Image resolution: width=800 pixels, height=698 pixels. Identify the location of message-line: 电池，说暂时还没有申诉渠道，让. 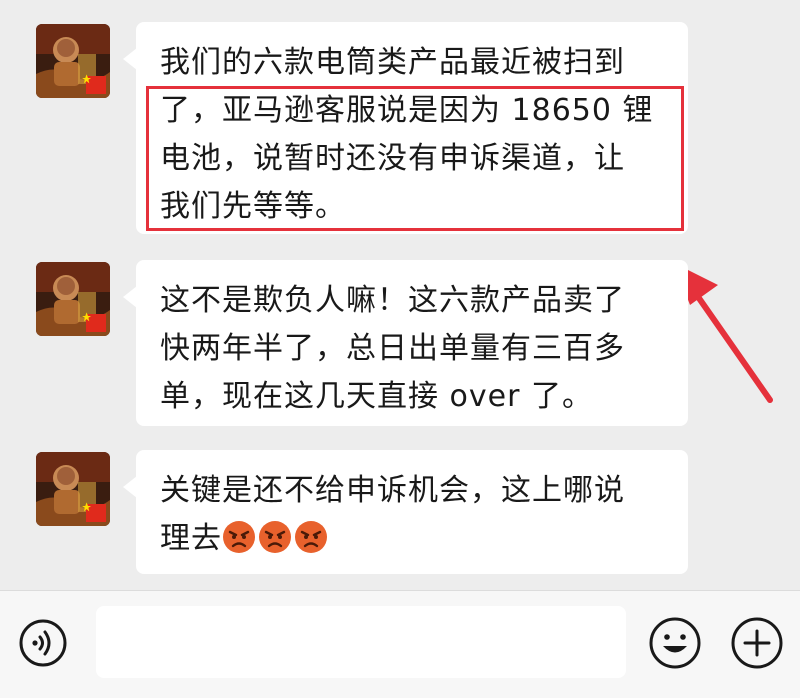
(392, 158).